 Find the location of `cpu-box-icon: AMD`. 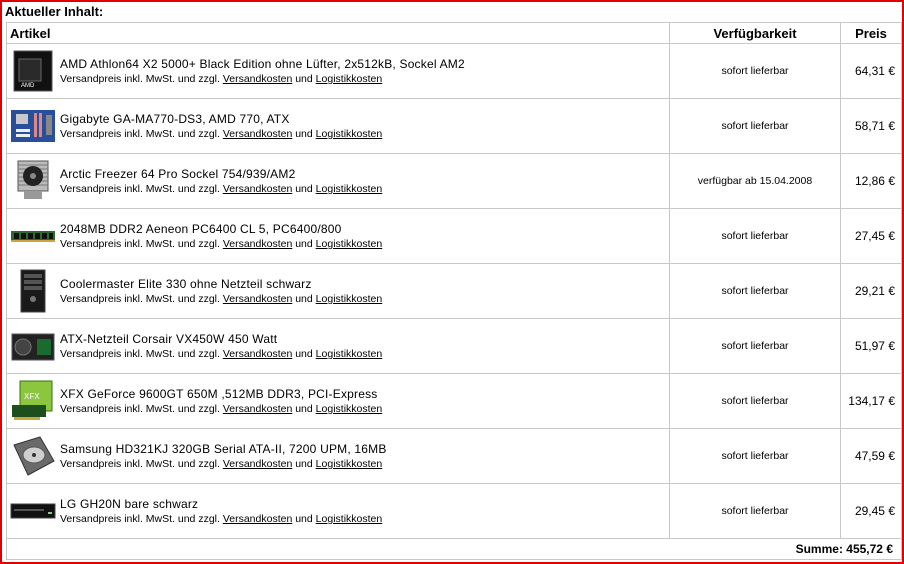

cpu-box-icon: AMD is located at coordinates (33, 71).